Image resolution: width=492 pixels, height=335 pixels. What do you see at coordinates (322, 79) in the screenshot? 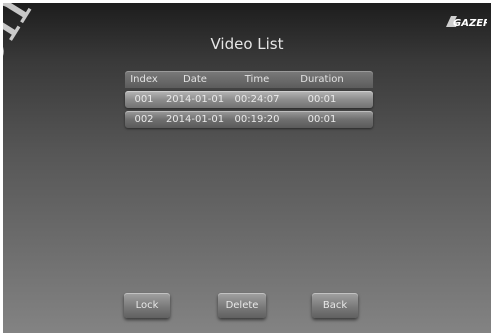
I see `column-header-duration: Duration` at bounding box center [322, 79].